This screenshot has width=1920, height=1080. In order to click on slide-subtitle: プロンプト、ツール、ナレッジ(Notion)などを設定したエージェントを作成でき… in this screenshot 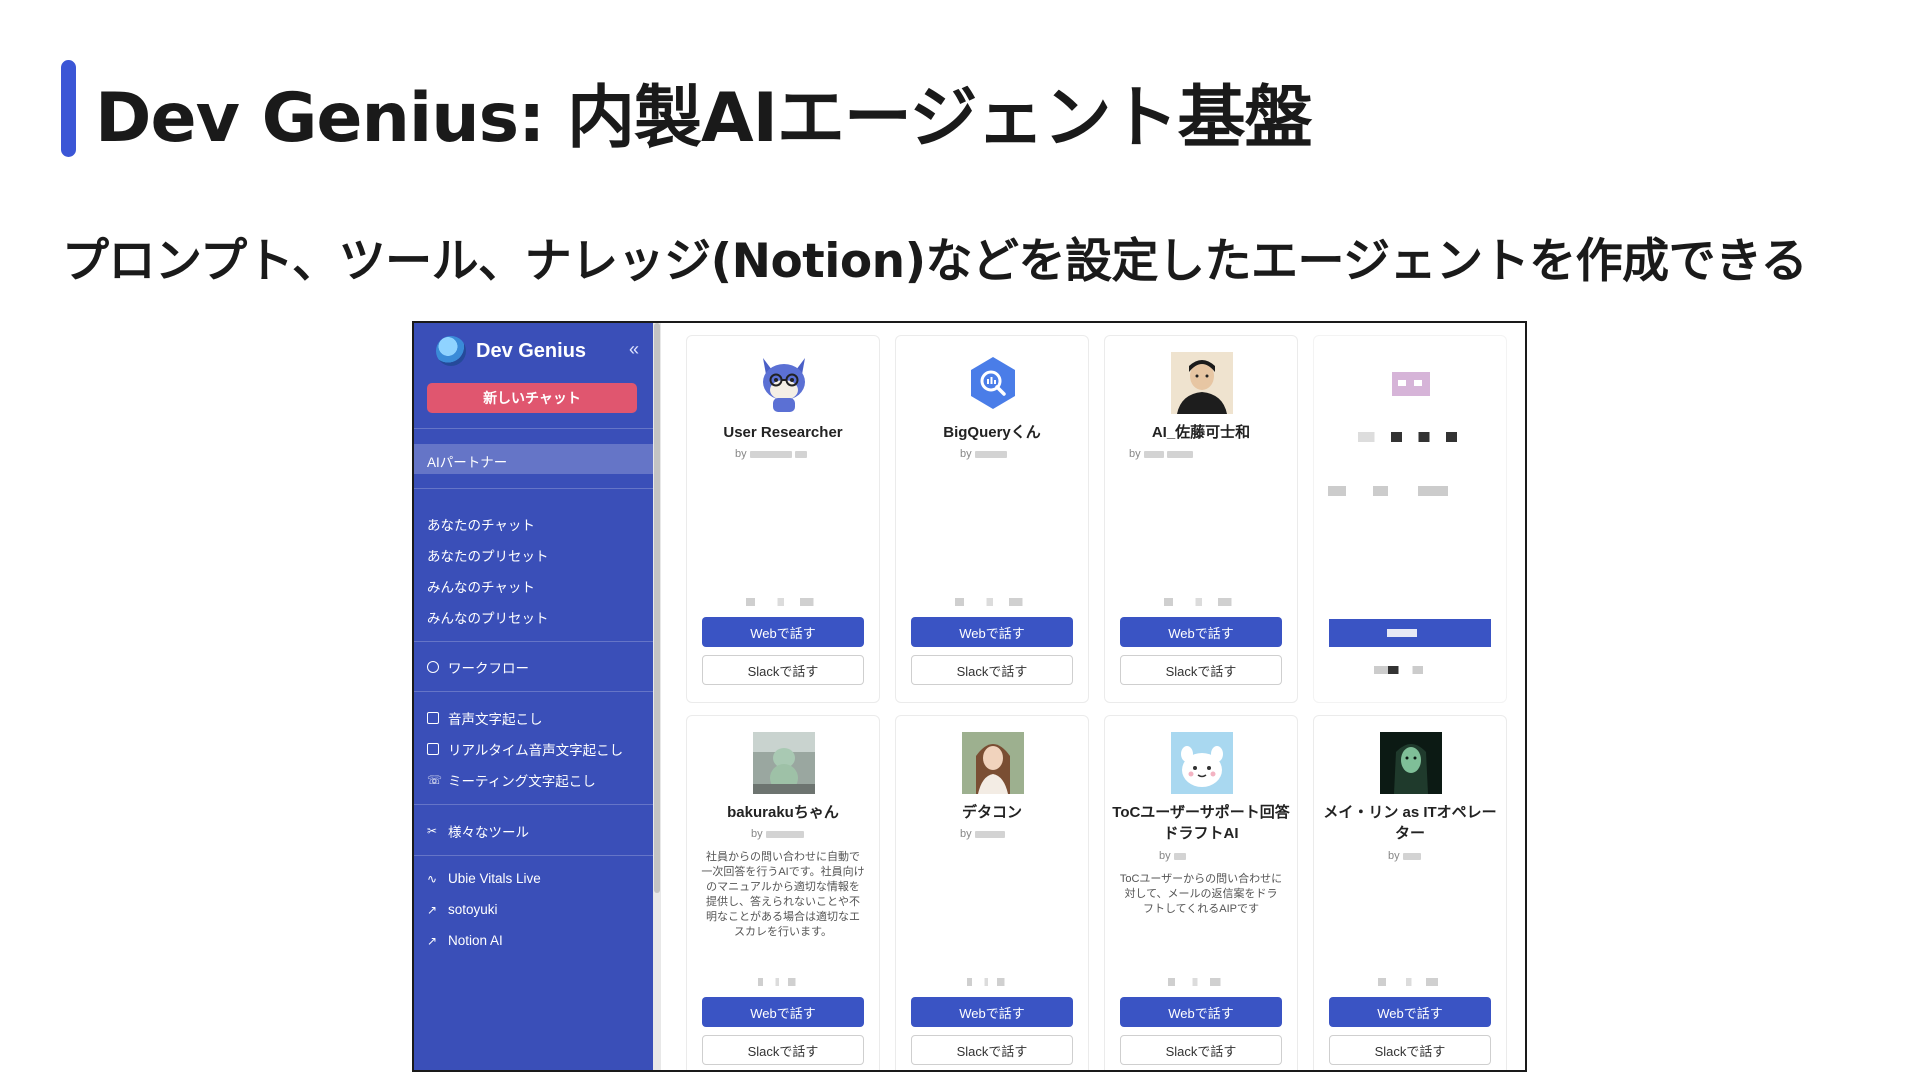, I will do `click(935, 261)`.